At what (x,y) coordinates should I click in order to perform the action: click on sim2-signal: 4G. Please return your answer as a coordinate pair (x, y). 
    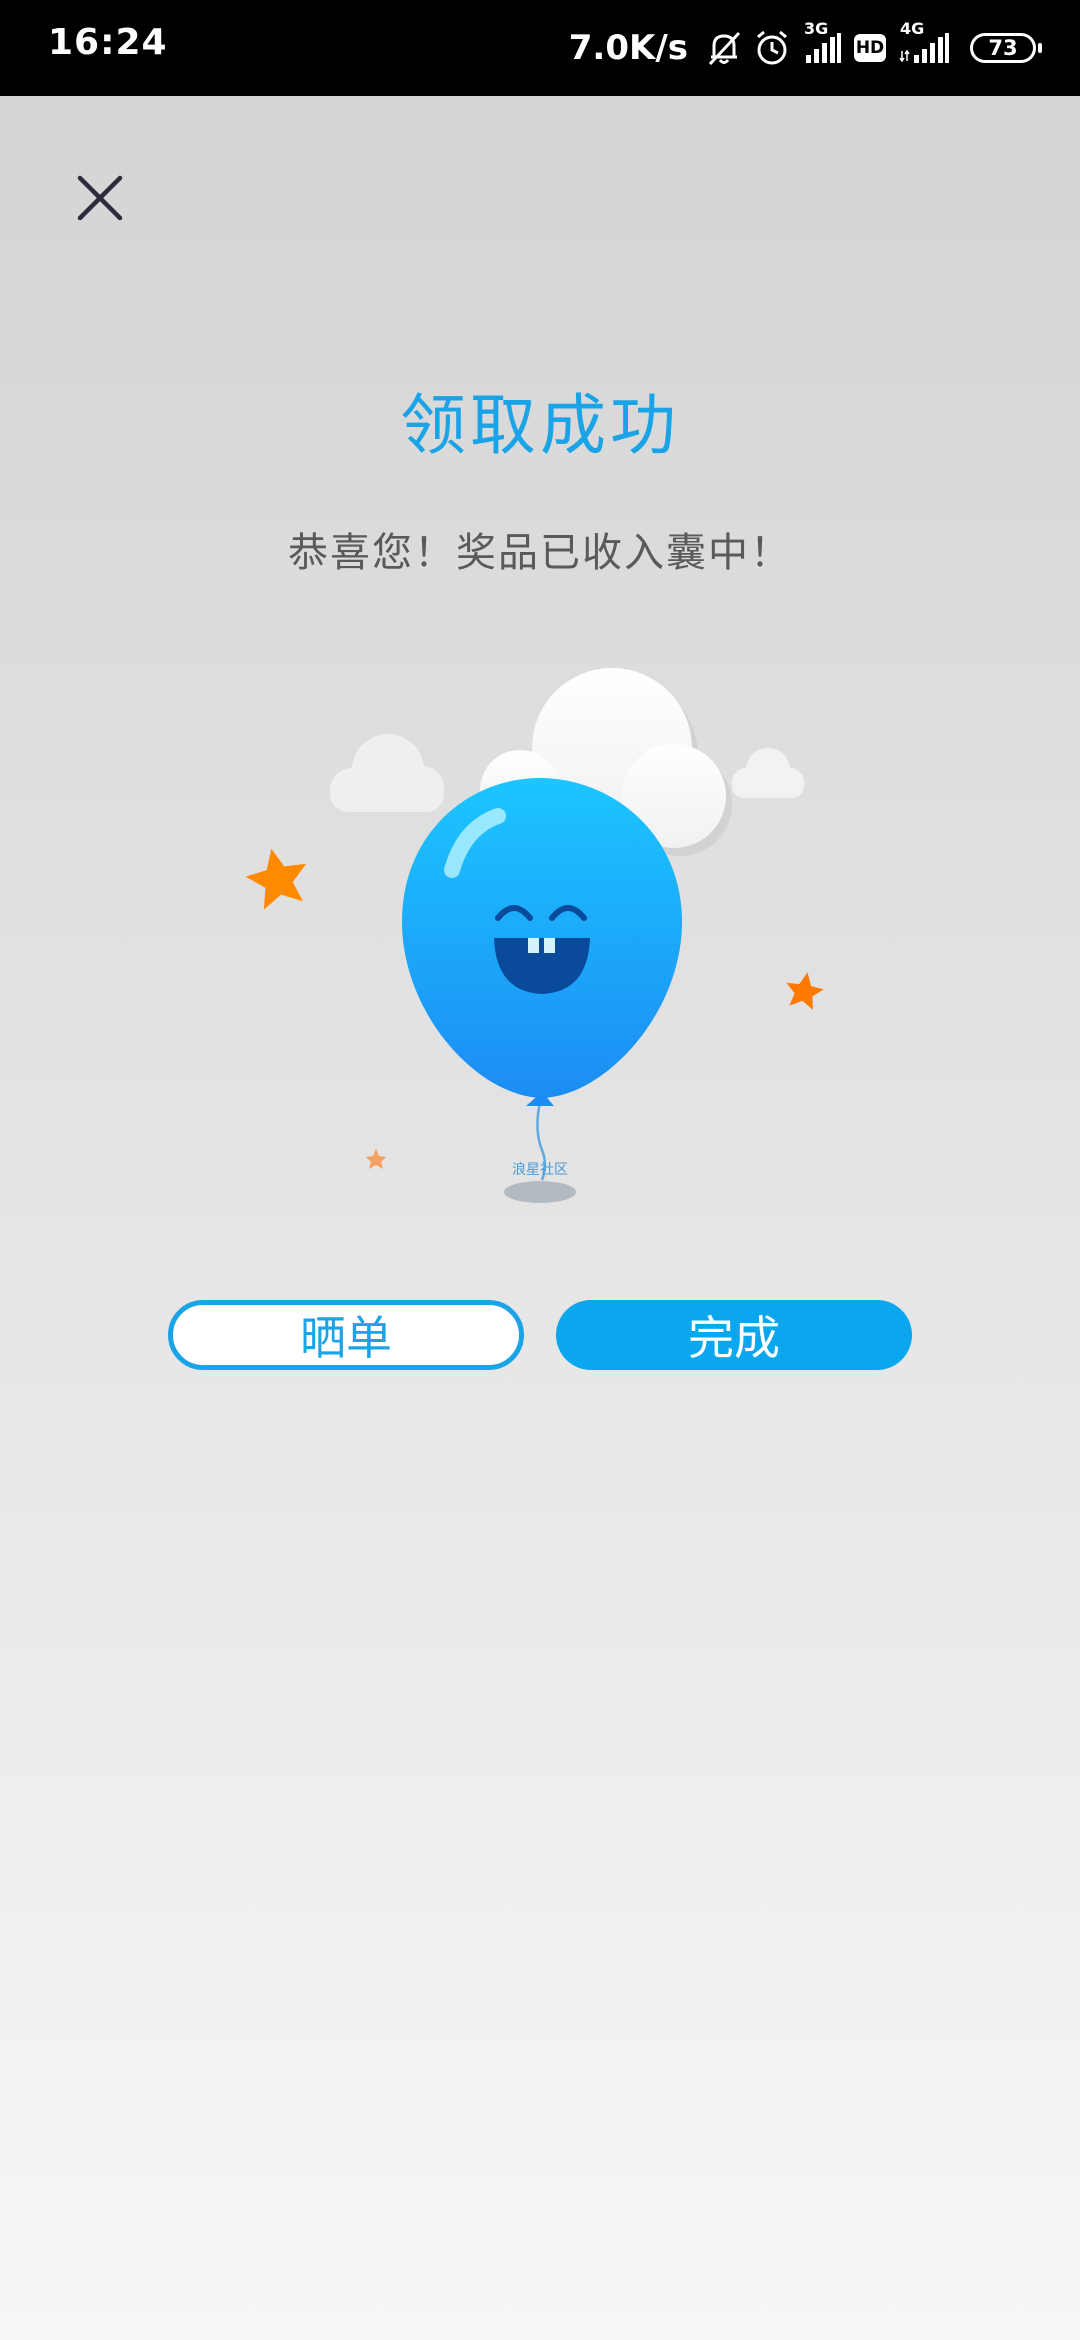
    Looking at the image, I should click on (924, 42).